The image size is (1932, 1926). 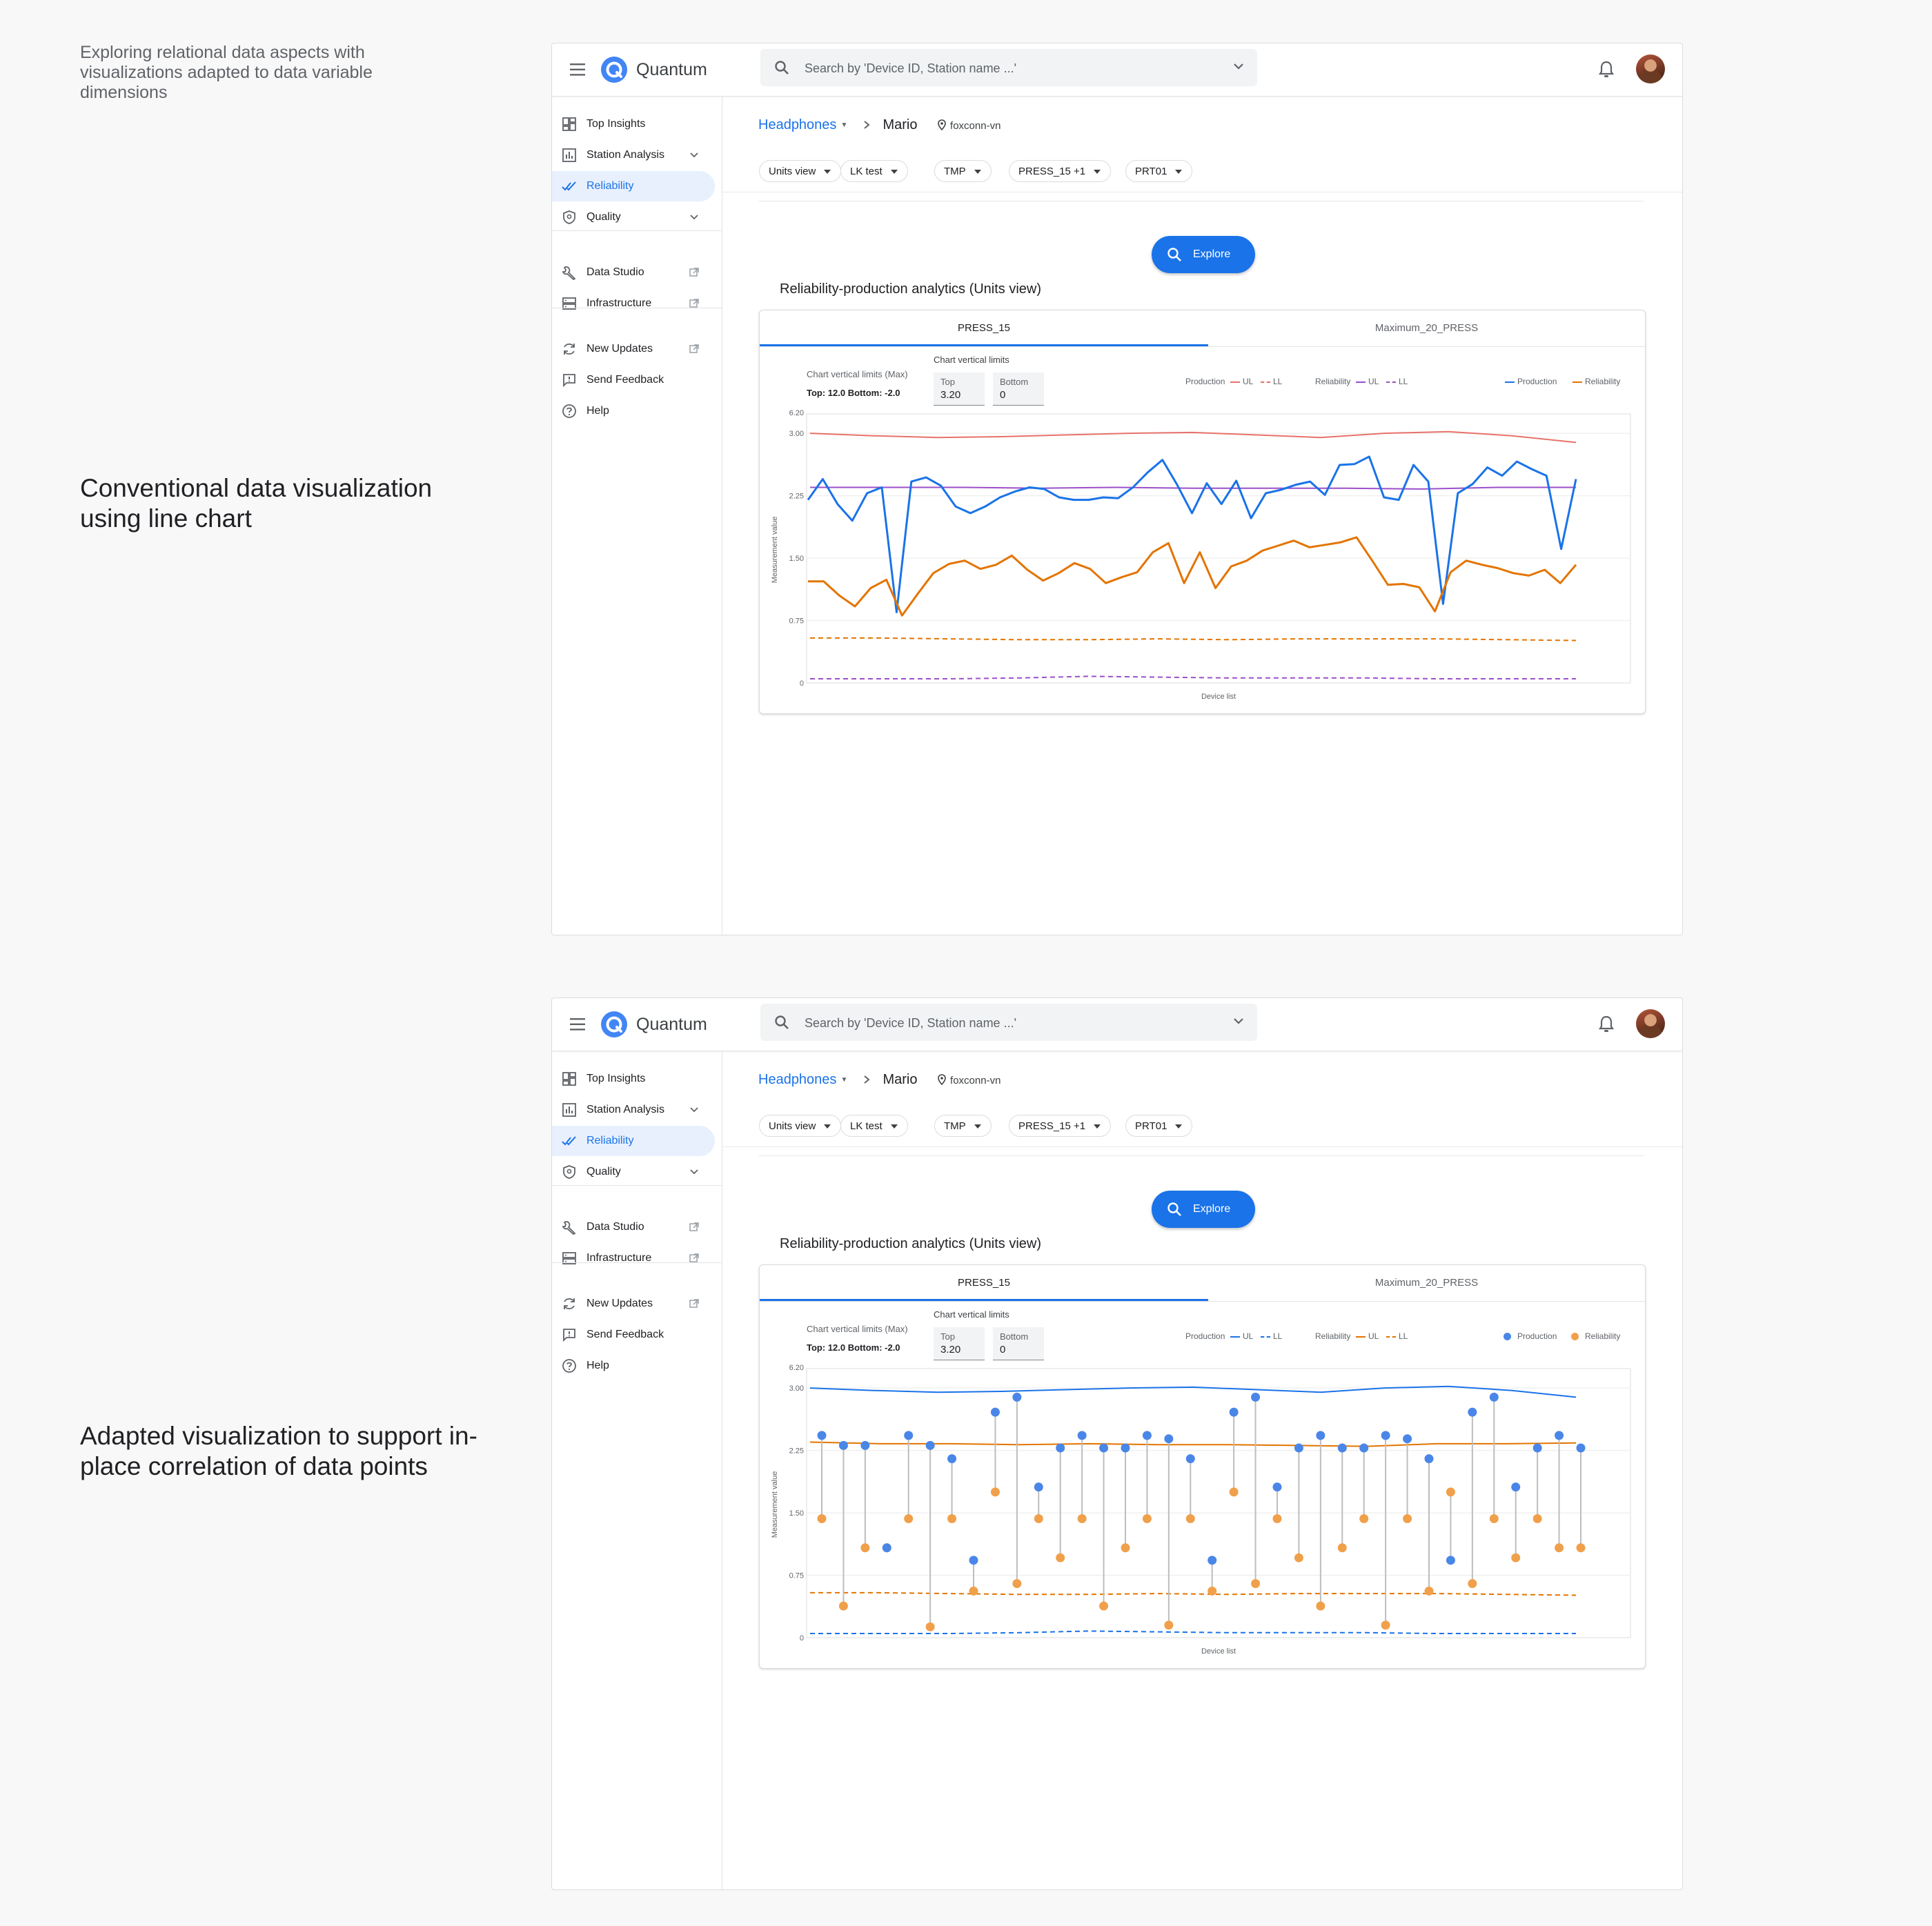 What do you see at coordinates (633, 1258) in the screenshot?
I see `sidebar-item-infrastructure: Infrastructure` at bounding box center [633, 1258].